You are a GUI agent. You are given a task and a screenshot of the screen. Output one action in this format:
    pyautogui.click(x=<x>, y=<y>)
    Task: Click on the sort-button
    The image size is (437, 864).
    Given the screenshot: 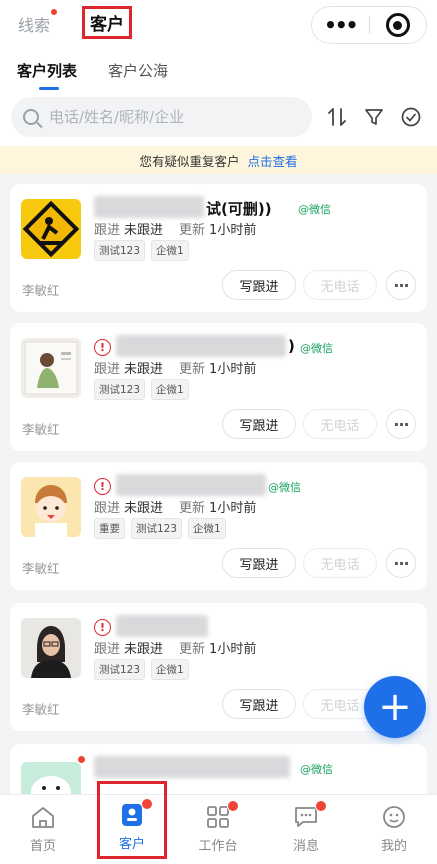 What is the action you would take?
    pyautogui.click(x=337, y=117)
    